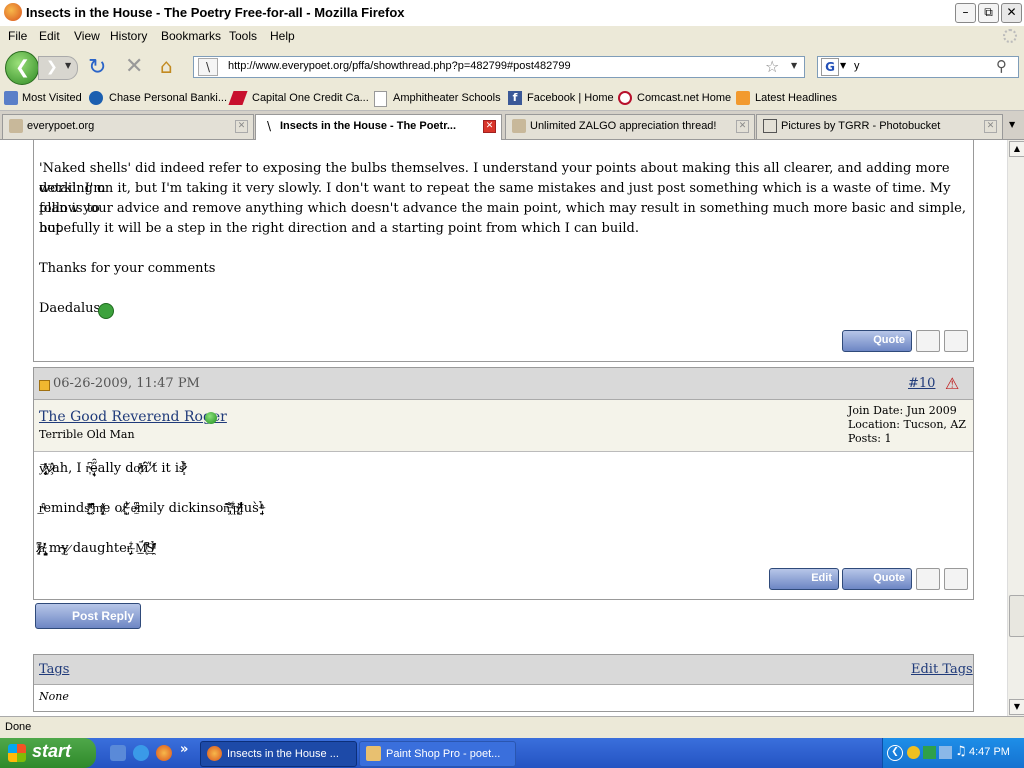 The width and height of the screenshot is (1024, 768). Describe the element at coordinates (54, 669) in the screenshot. I see `tags-link: Tags` at that location.